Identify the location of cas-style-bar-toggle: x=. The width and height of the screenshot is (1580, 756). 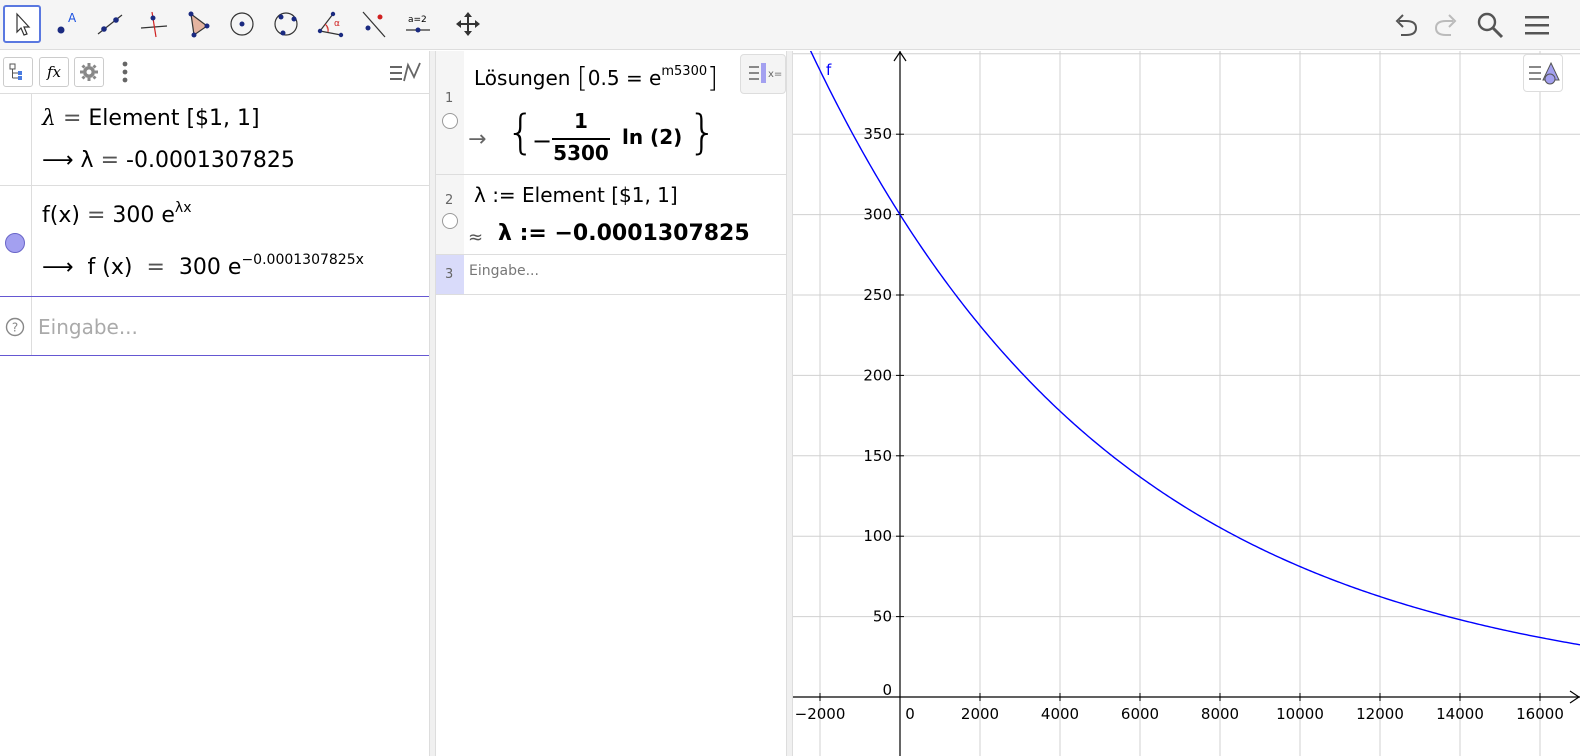
(763, 74).